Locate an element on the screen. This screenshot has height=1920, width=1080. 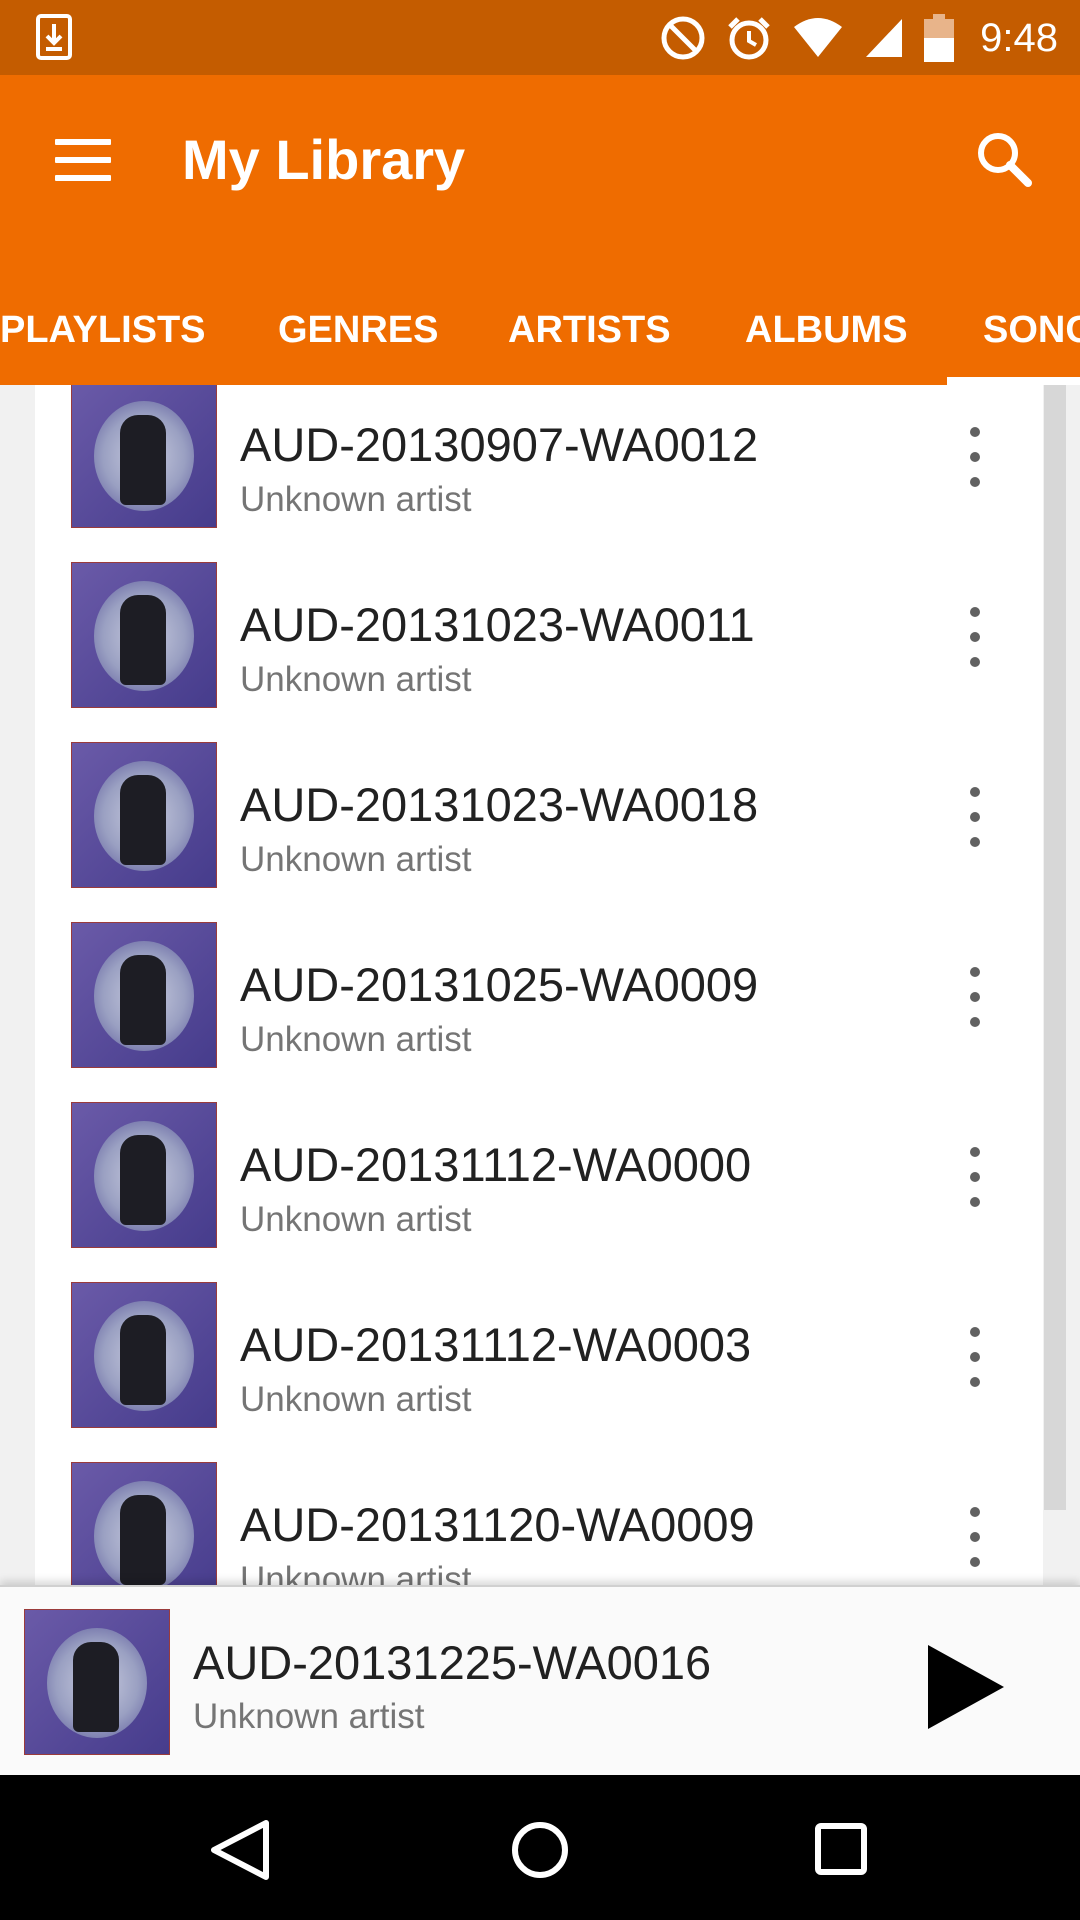
tab-genres: GENRES is located at coordinates (358, 330).